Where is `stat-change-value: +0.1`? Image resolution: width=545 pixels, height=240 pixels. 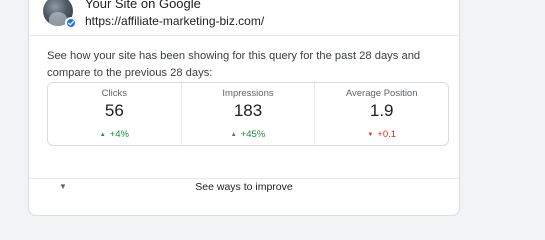 stat-change-value: +0.1 is located at coordinates (387, 134).